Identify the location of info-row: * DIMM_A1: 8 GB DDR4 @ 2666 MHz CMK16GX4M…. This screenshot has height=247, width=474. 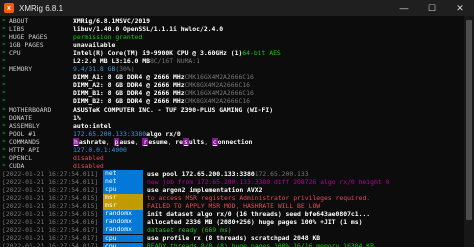
(233, 77).